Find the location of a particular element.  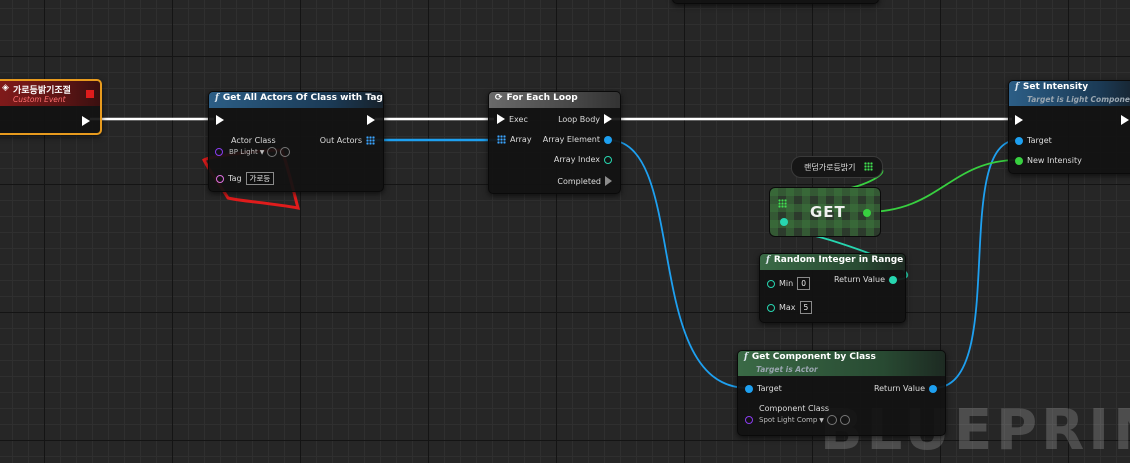

get-component-title: Get Component by Class is located at coordinates (813, 357).